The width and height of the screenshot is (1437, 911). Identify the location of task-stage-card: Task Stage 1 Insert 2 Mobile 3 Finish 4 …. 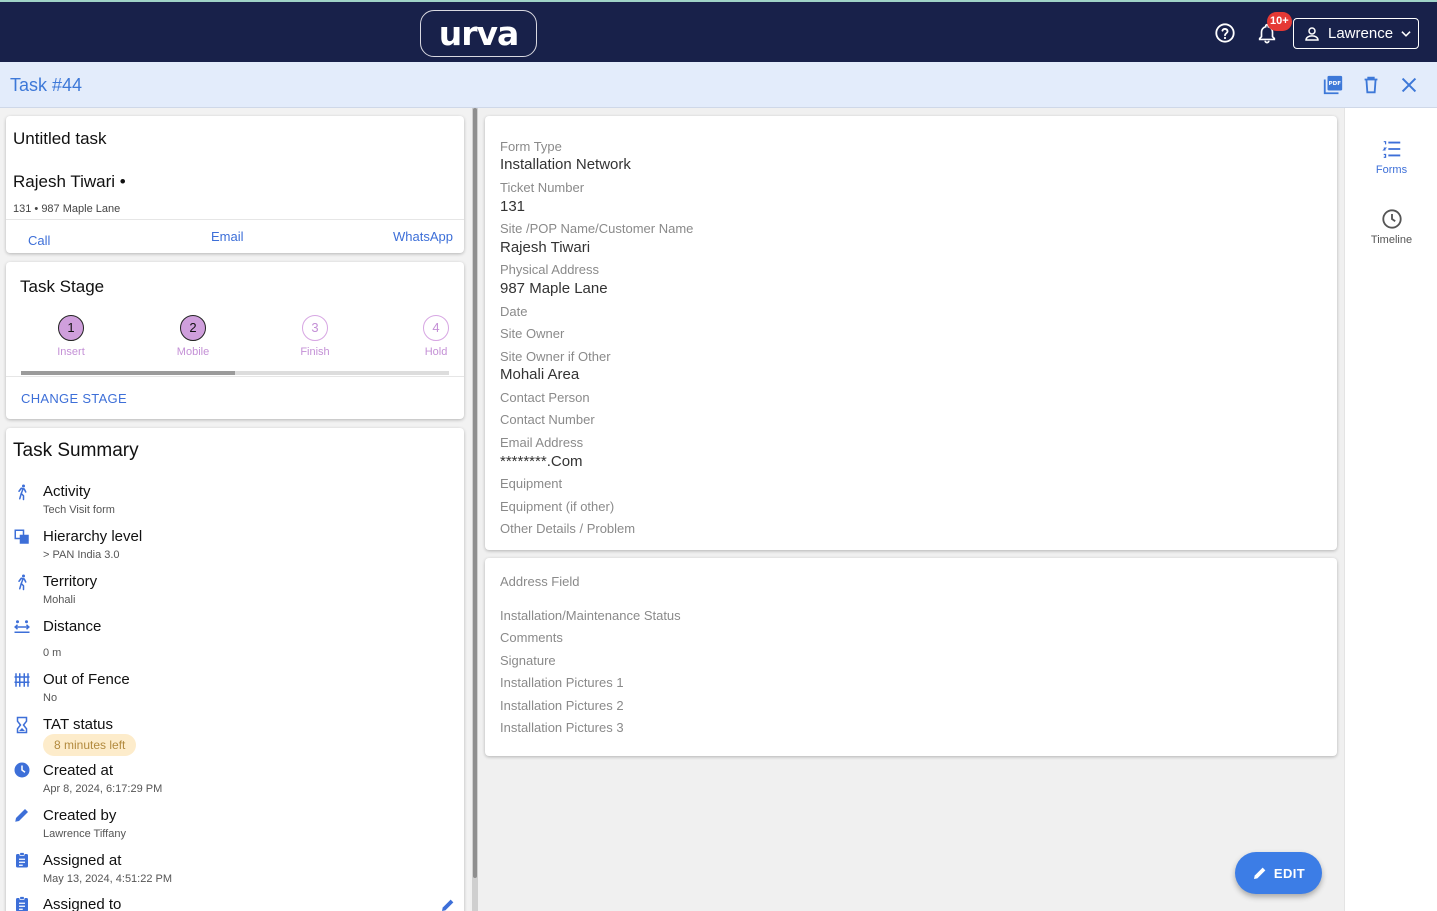
(235, 340).